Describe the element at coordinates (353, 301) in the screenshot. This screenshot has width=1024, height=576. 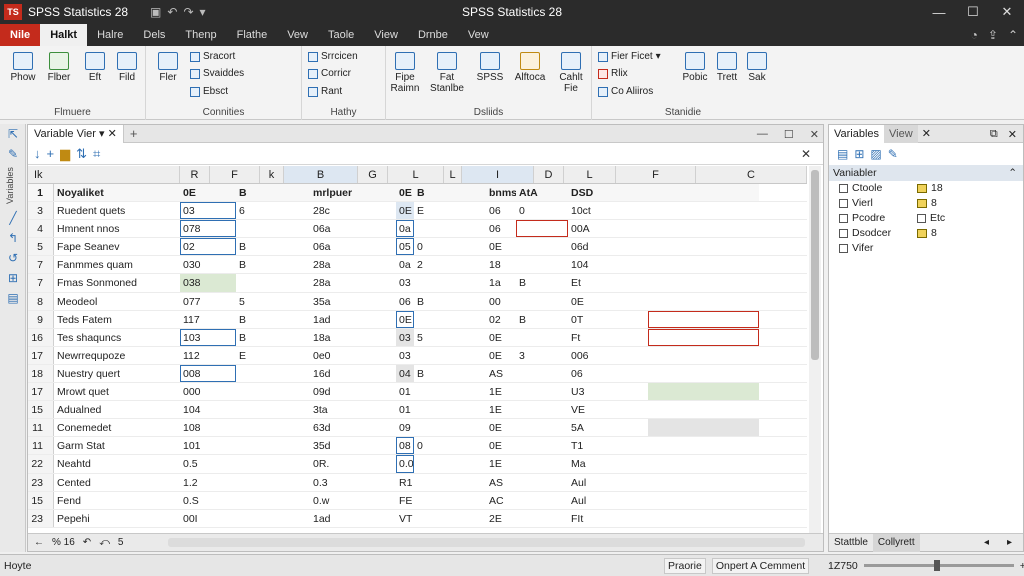
I see `grid-cell: 35a` at that location.